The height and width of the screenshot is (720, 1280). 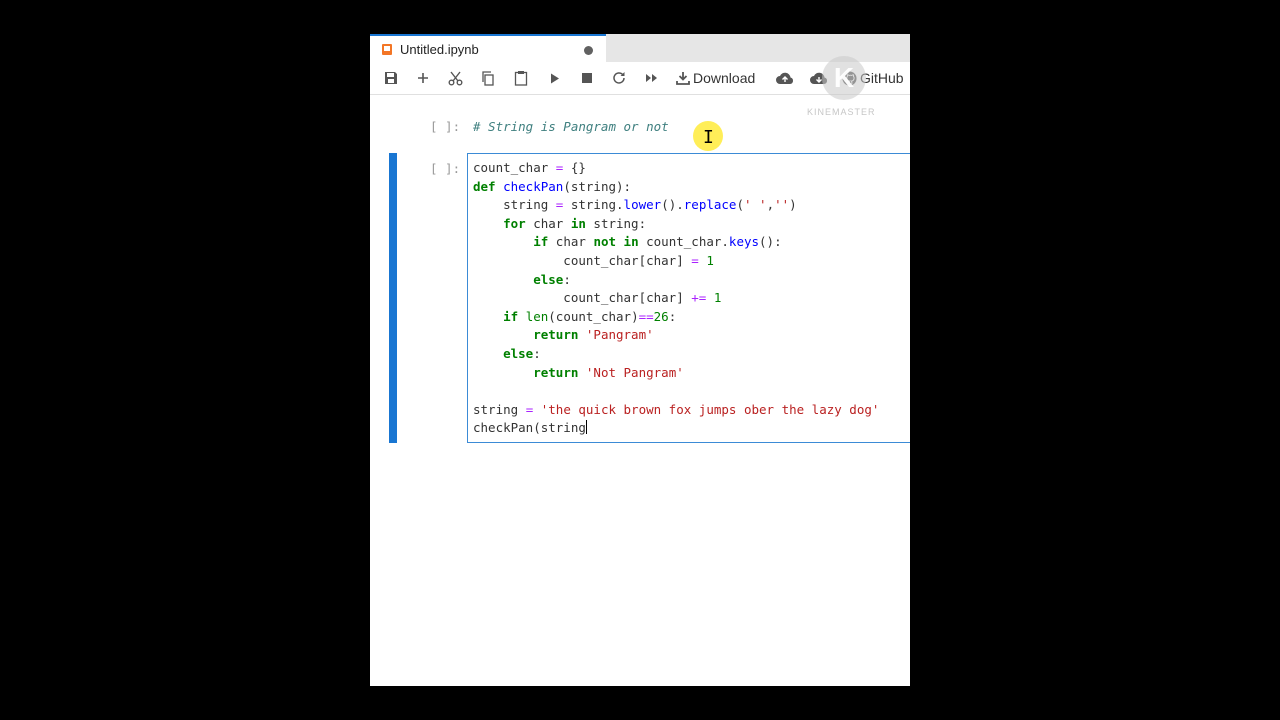 I want to click on text-cursor-icon: I, so click(x=708, y=137).